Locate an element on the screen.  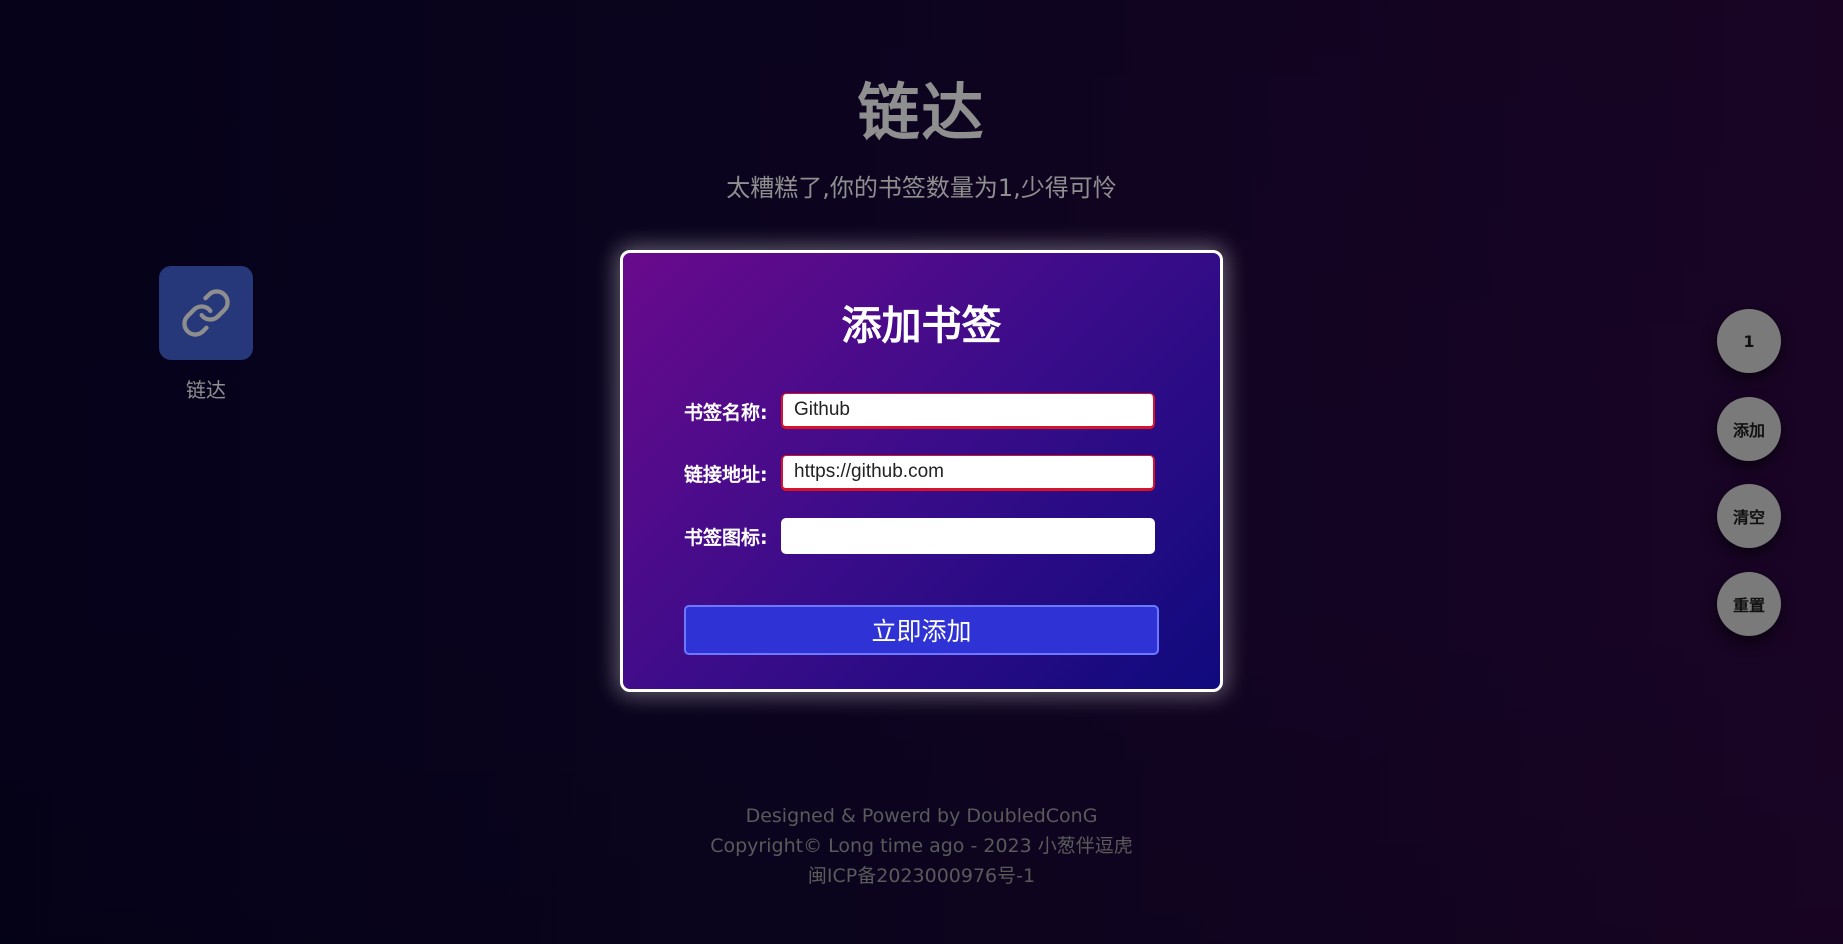
name-row: 书签名称: is located at coordinates (919, 411).